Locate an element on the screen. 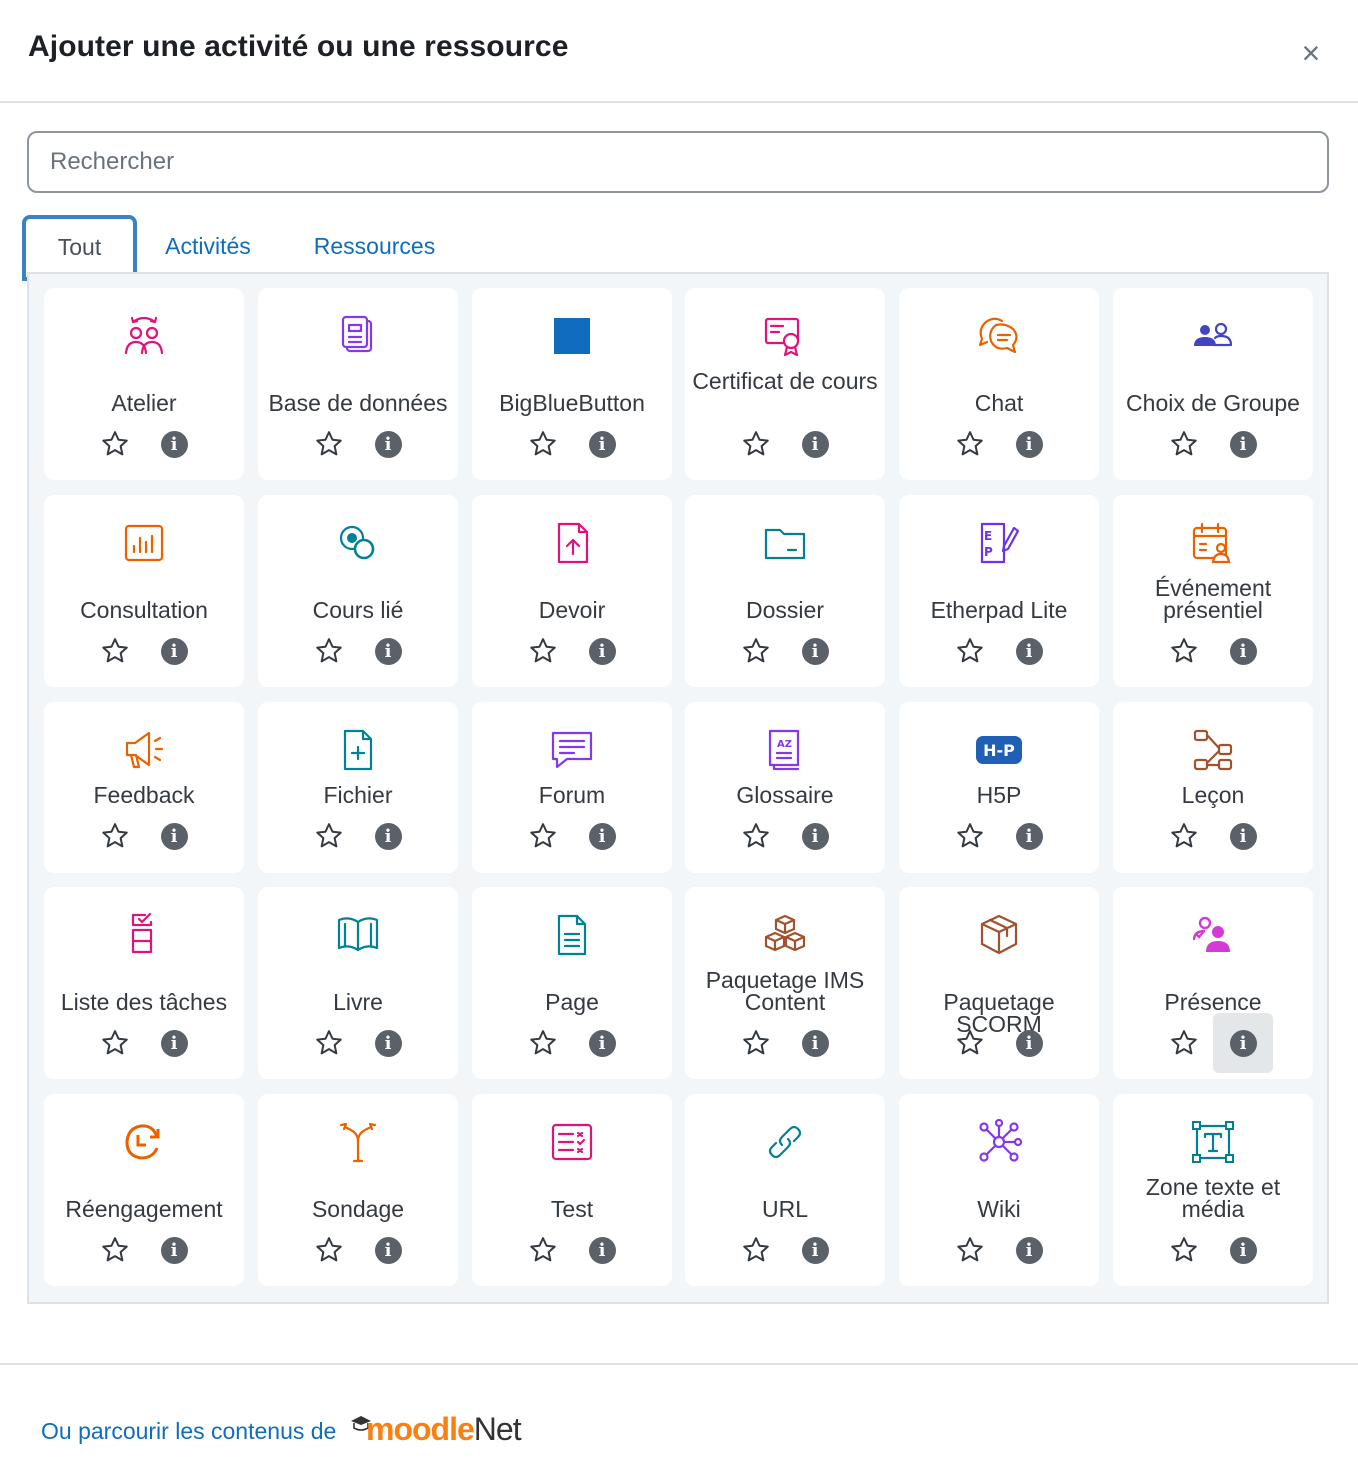 The width and height of the screenshot is (1358, 1480). moodlenet-logo: moodle Net is located at coordinates (436, 1429).